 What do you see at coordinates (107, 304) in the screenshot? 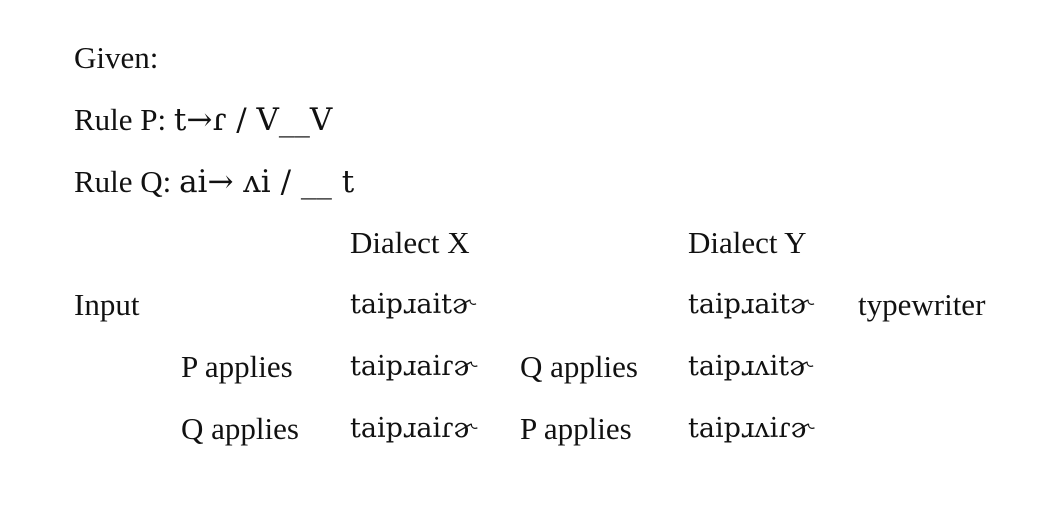
I see `input-row-label: Input` at bounding box center [107, 304].